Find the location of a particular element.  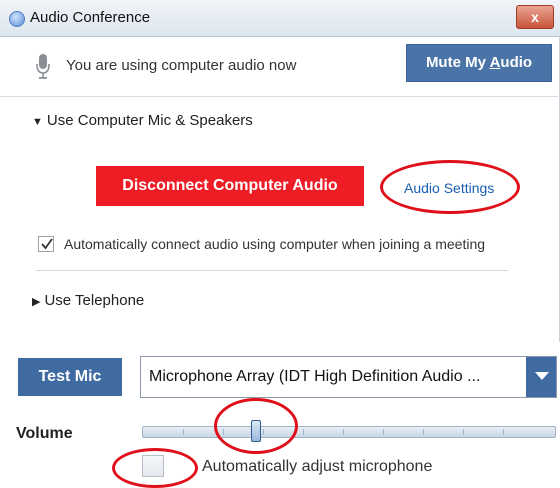

mute-my-audio-button: Mute My Audio is located at coordinates (479, 63).